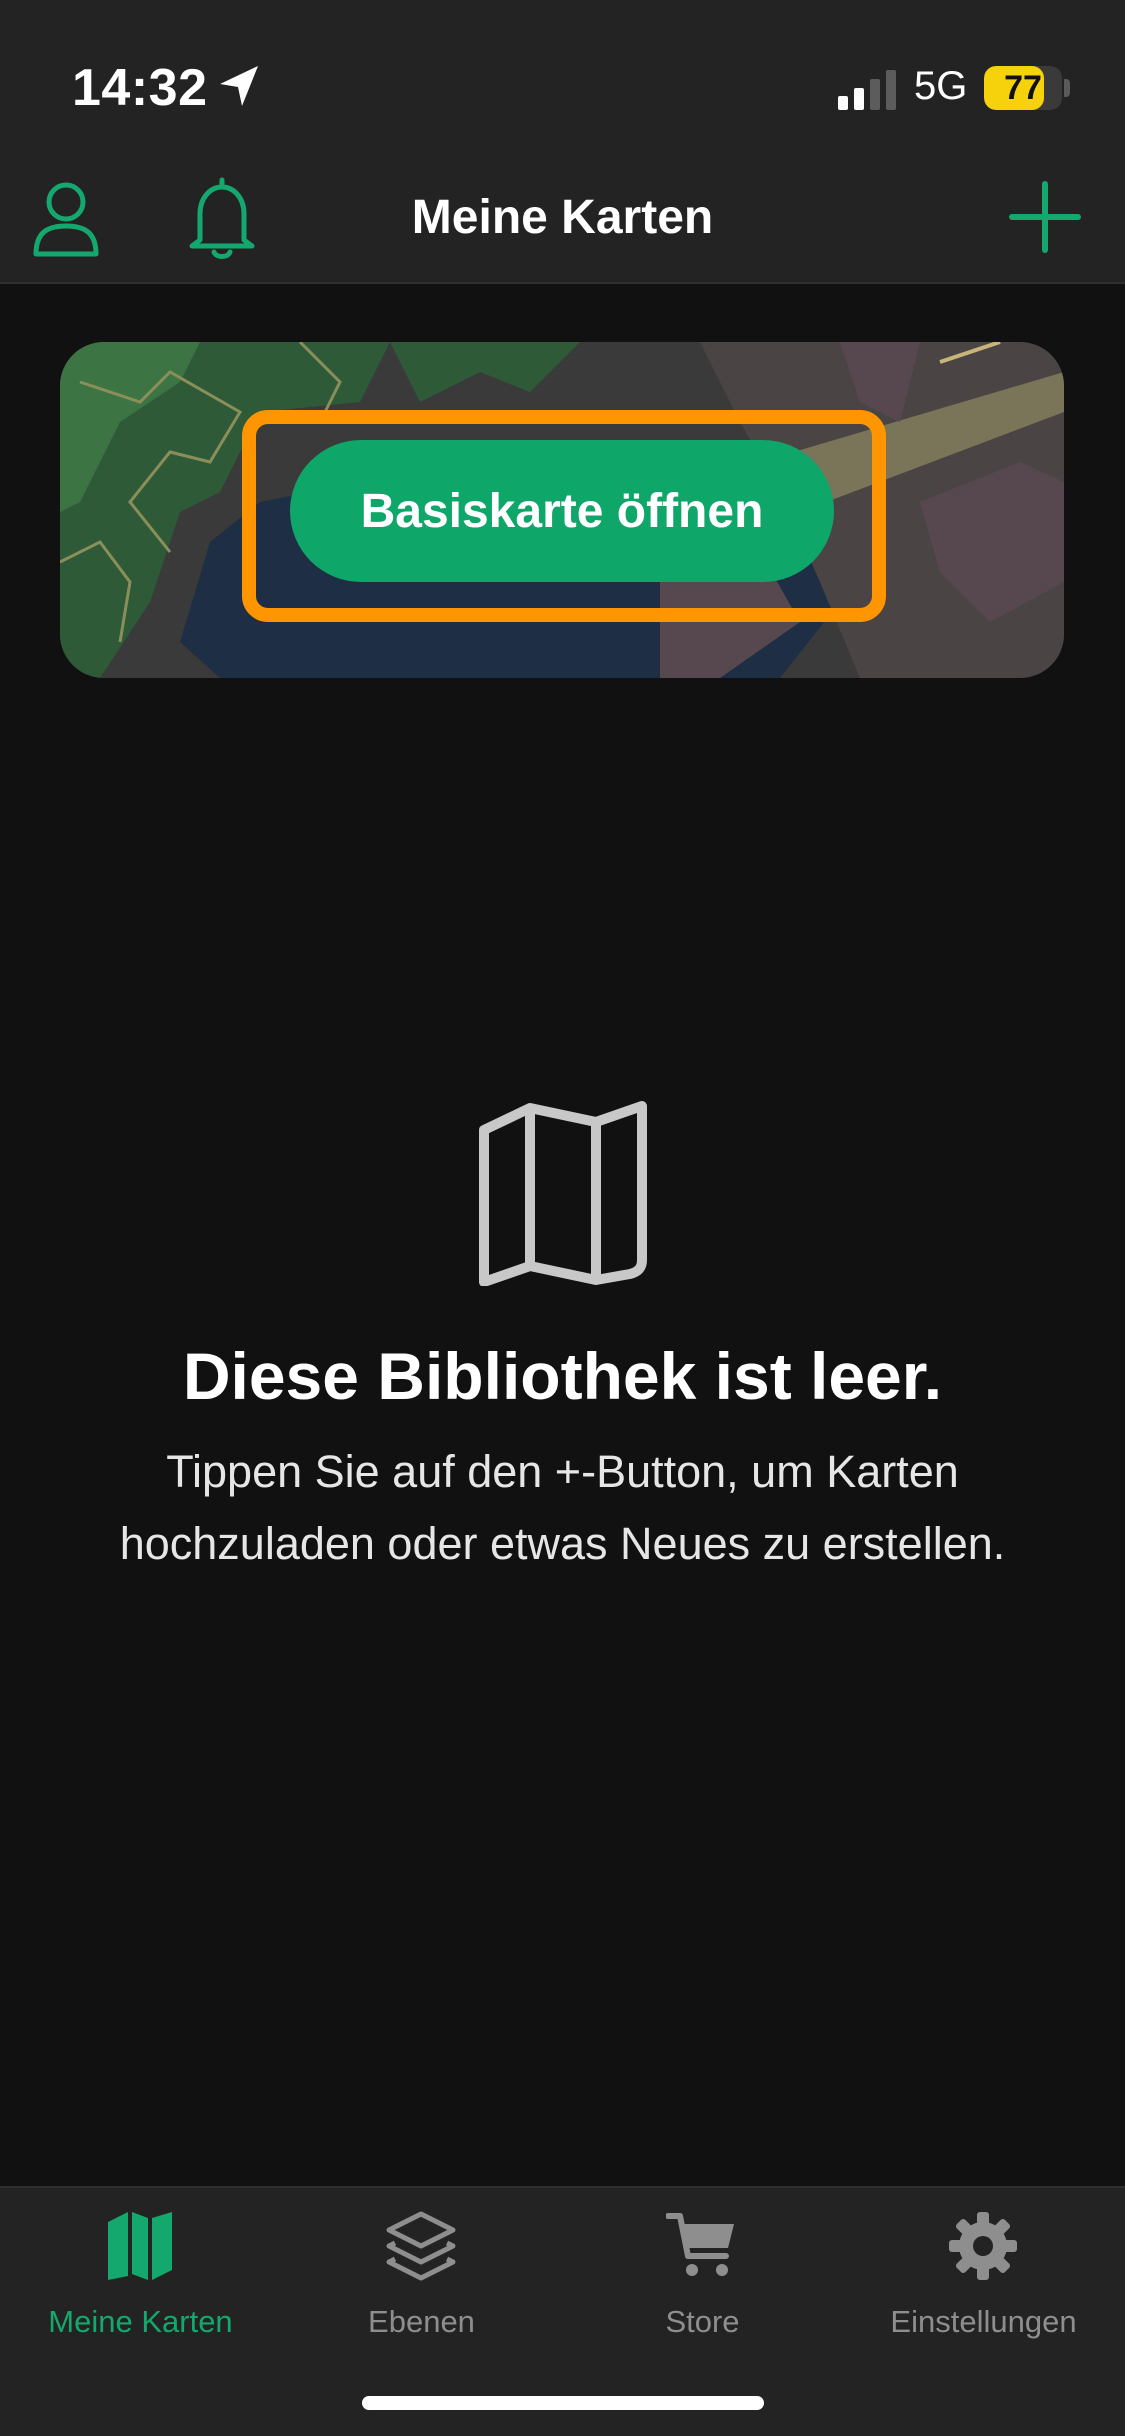  What do you see at coordinates (140, 2321) in the screenshot?
I see `tab-label: Meine Karten` at bounding box center [140, 2321].